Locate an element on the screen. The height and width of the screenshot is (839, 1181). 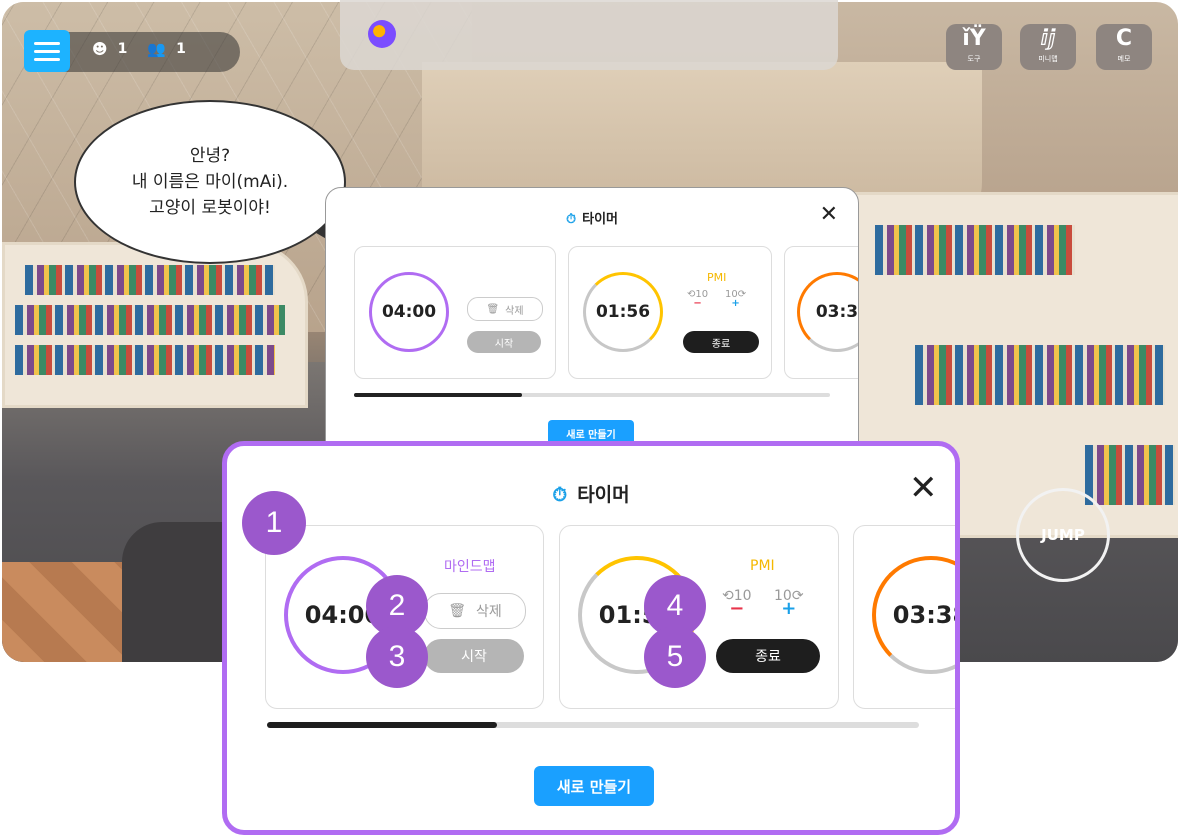
step-badge-5: 5 is located at coordinates (675, 657).